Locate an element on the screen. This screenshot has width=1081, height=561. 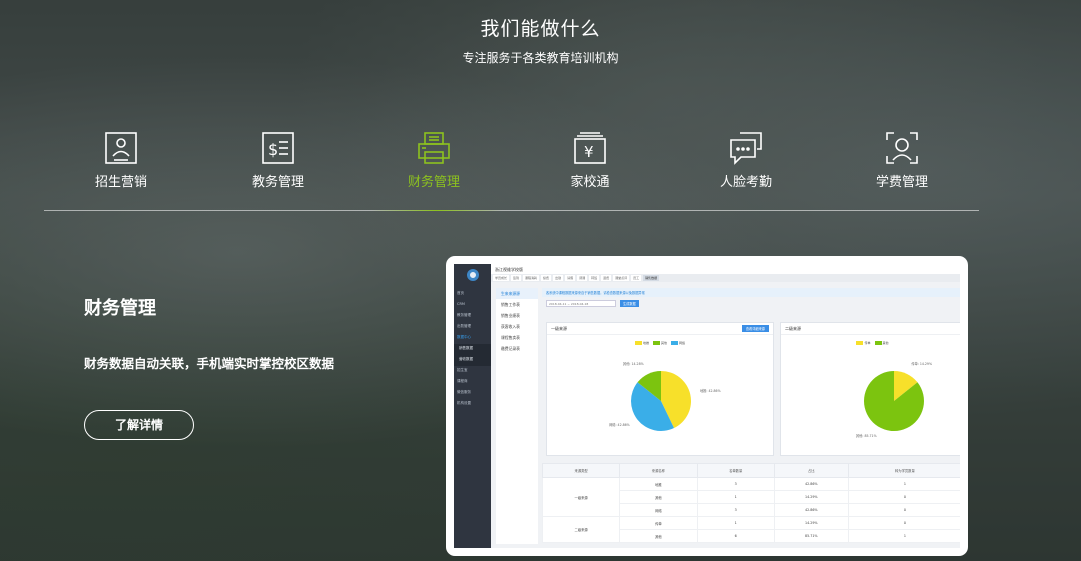
panel-title: 一级来源 is located at coordinates (559, 328).